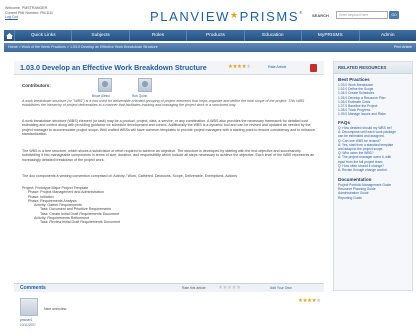 The width and height of the screenshot is (419, 333). What do you see at coordinates (214, 35) in the screenshot?
I see `nav-products: Products` at bounding box center [214, 35].